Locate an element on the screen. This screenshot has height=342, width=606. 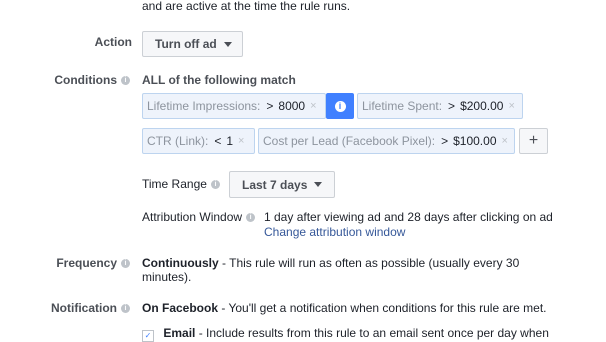
email-checkbox: ✓ is located at coordinates (148, 336).